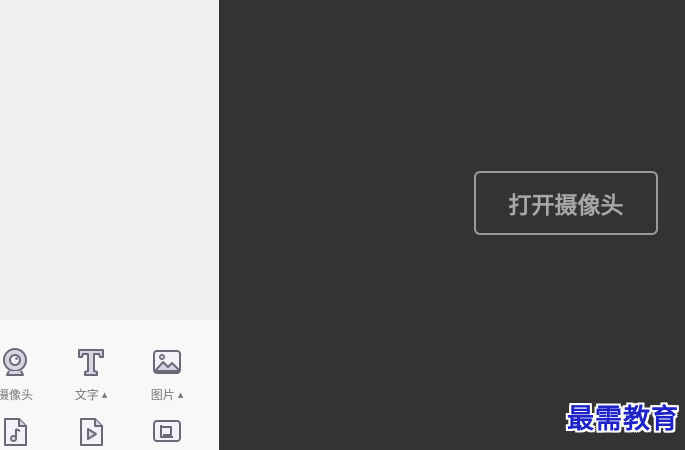 The height and width of the screenshot is (450, 685). I want to click on source-camera-label: 摄像头, so click(16, 395).